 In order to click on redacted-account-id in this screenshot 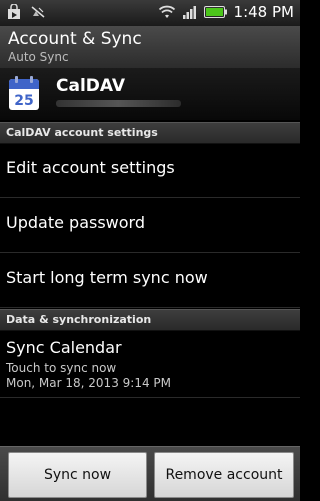, I will do `click(118, 103)`.